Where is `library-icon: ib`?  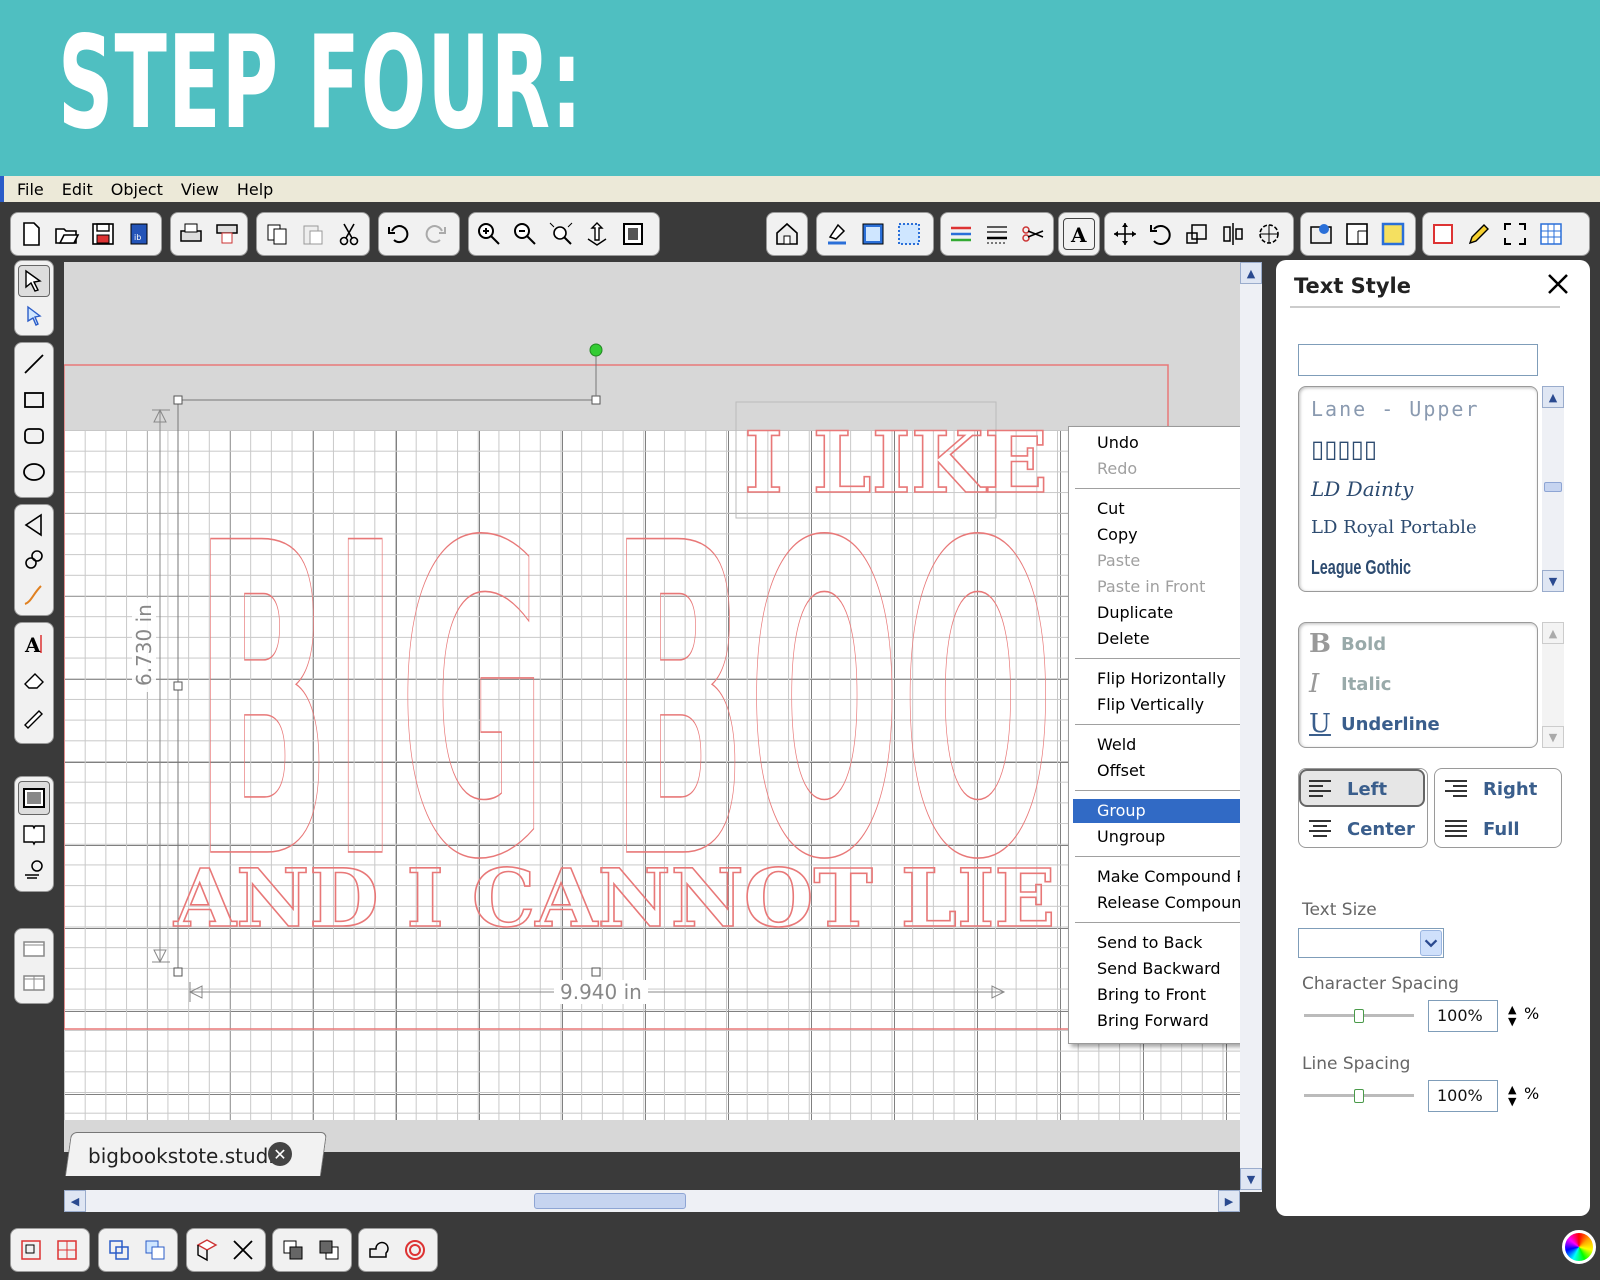
library-icon: ib is located at coordinates (139, 234).